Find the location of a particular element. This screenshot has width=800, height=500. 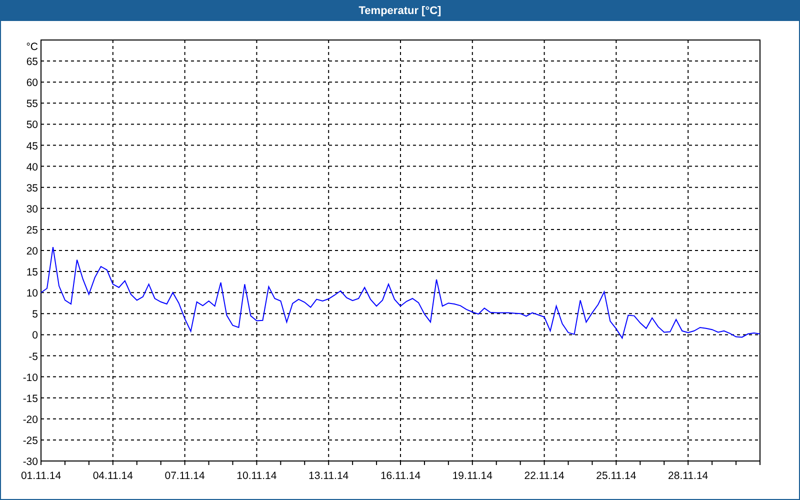

y-axis-label: -5 is located at coordinates (33, 356).